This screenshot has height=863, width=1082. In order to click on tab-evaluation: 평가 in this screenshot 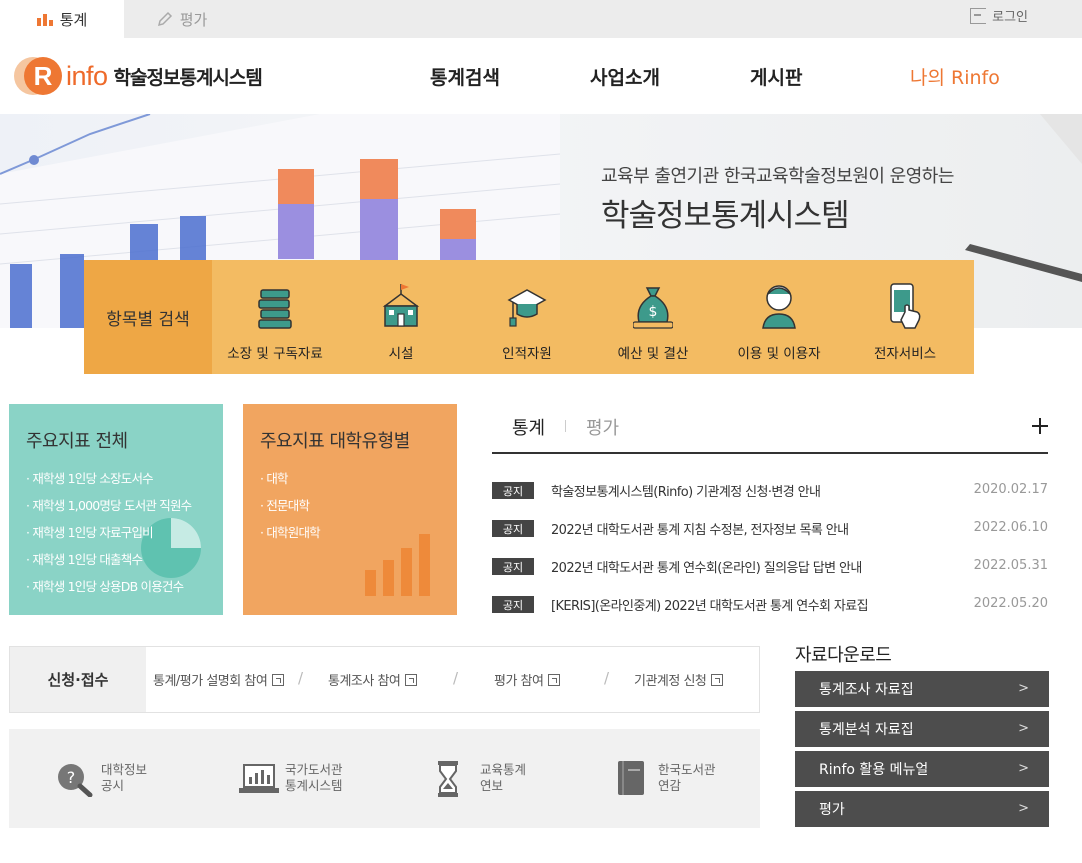, I will do `click(182, 19)`.